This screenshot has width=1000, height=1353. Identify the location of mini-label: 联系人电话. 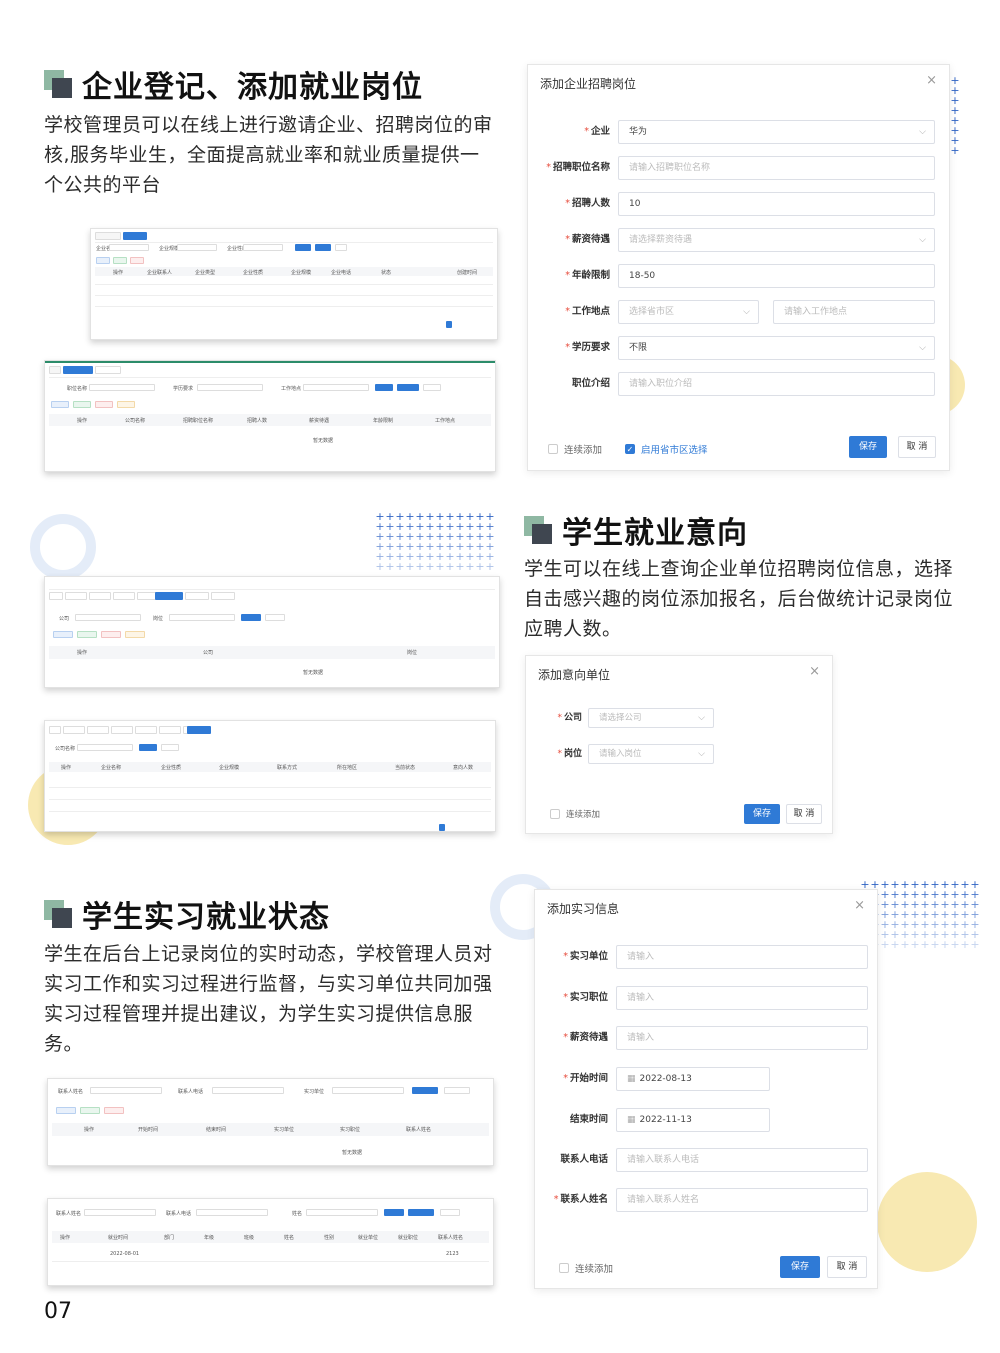
(179, 1214).